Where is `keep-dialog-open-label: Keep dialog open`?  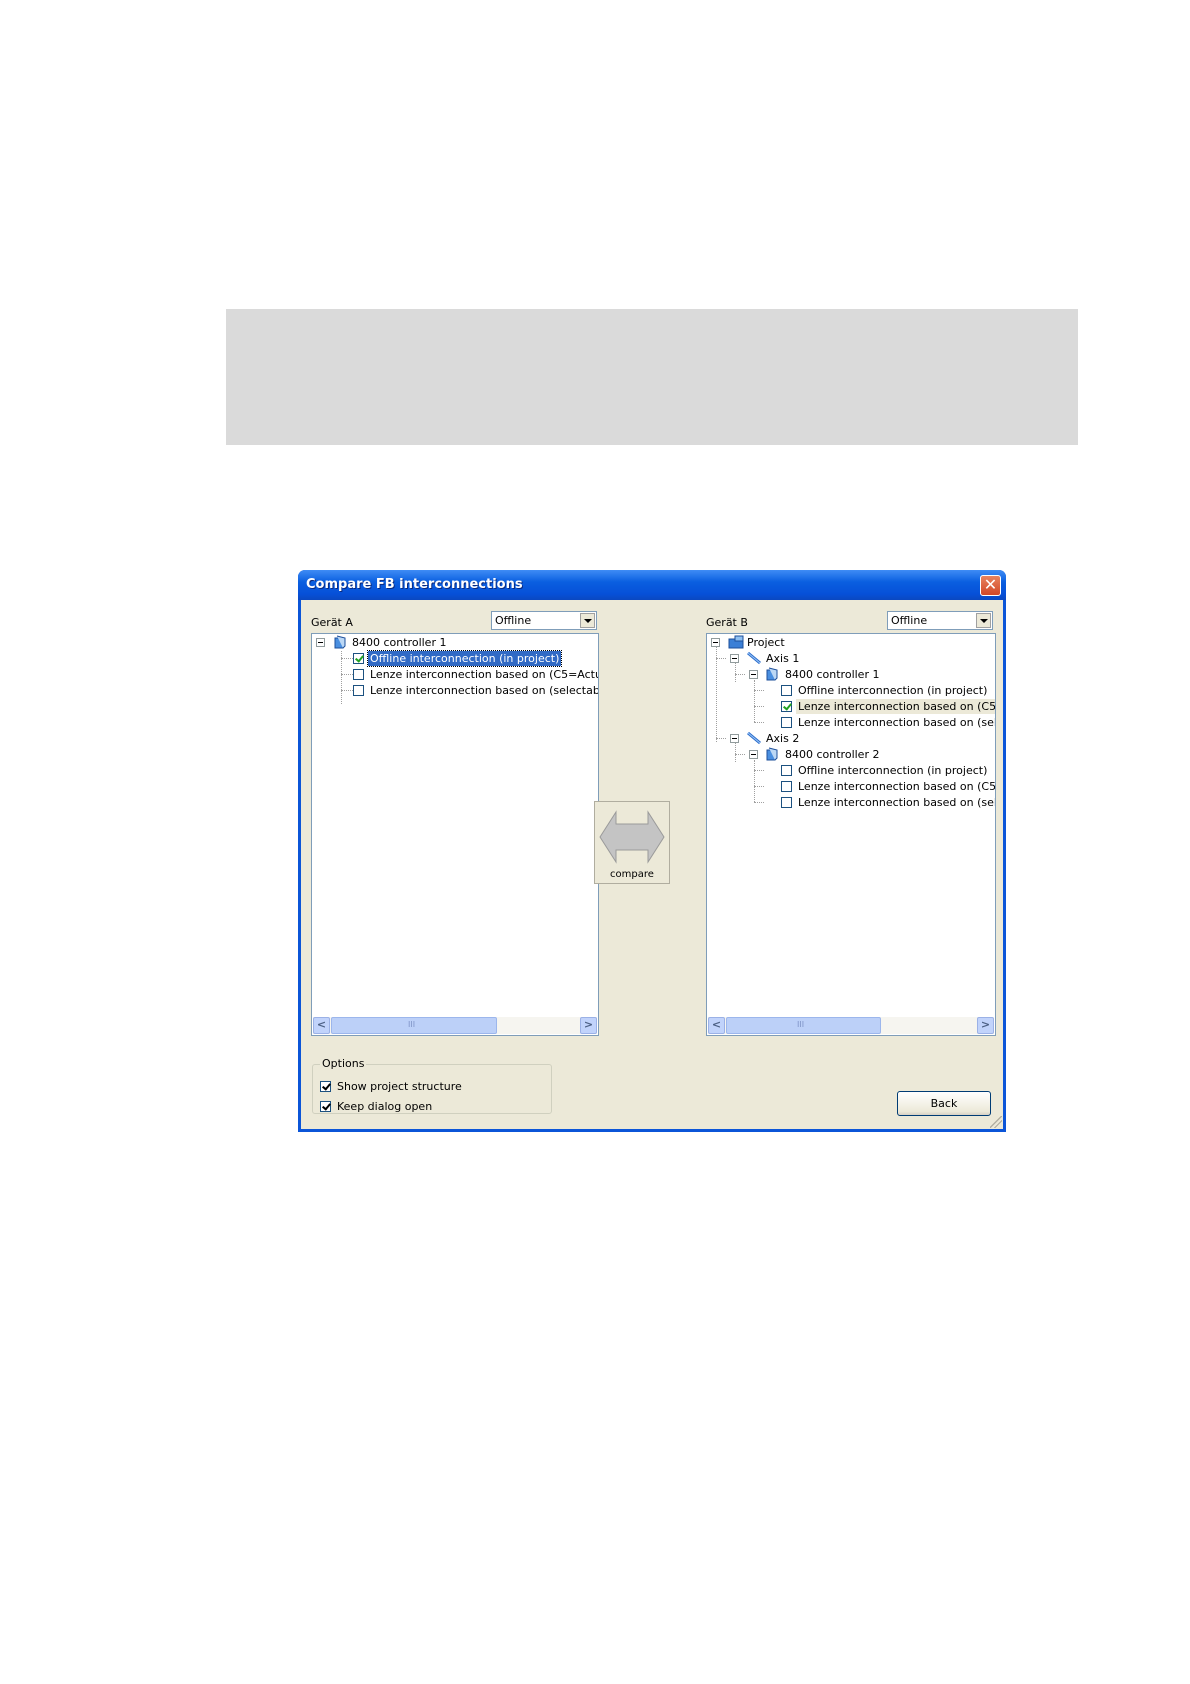 keep-dialog-open-label: Keep dialog open is located at coordinates (385, 1106).